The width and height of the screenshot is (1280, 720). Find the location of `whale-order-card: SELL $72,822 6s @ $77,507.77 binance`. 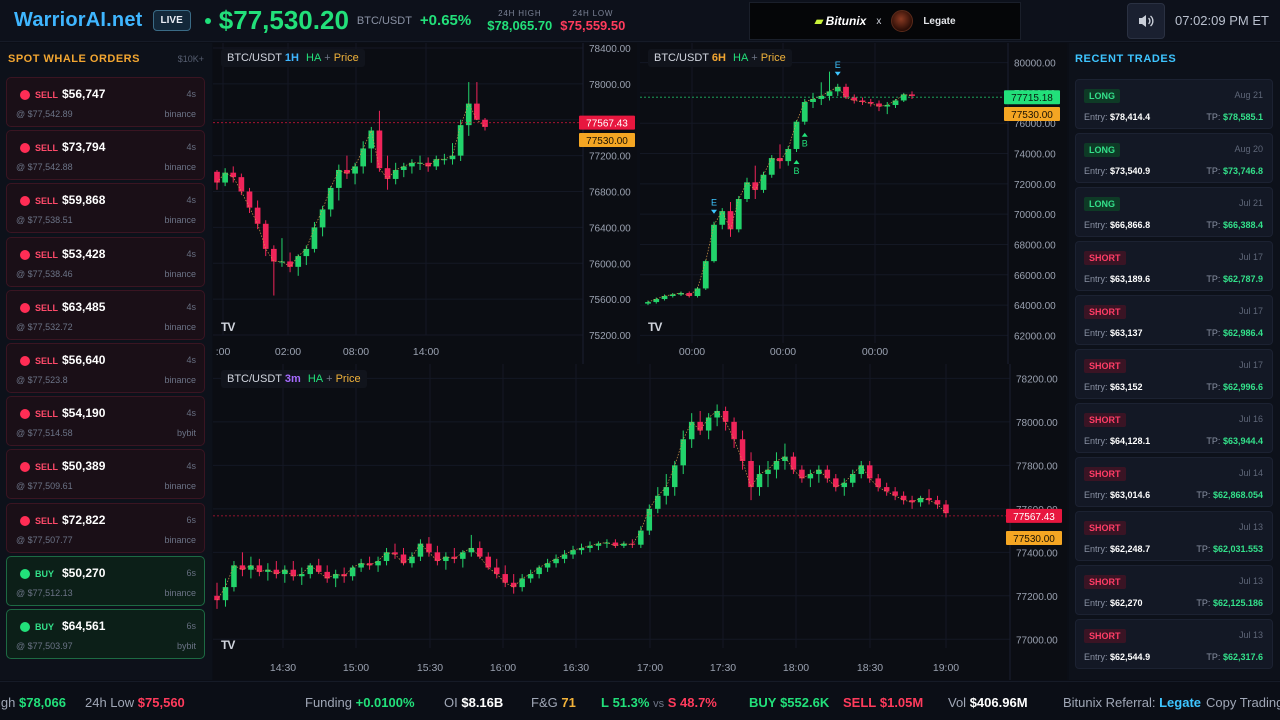

whale-order-card: SELL $72,822 6s @ $77,507.77 binance is located at coordinates (105, 527).